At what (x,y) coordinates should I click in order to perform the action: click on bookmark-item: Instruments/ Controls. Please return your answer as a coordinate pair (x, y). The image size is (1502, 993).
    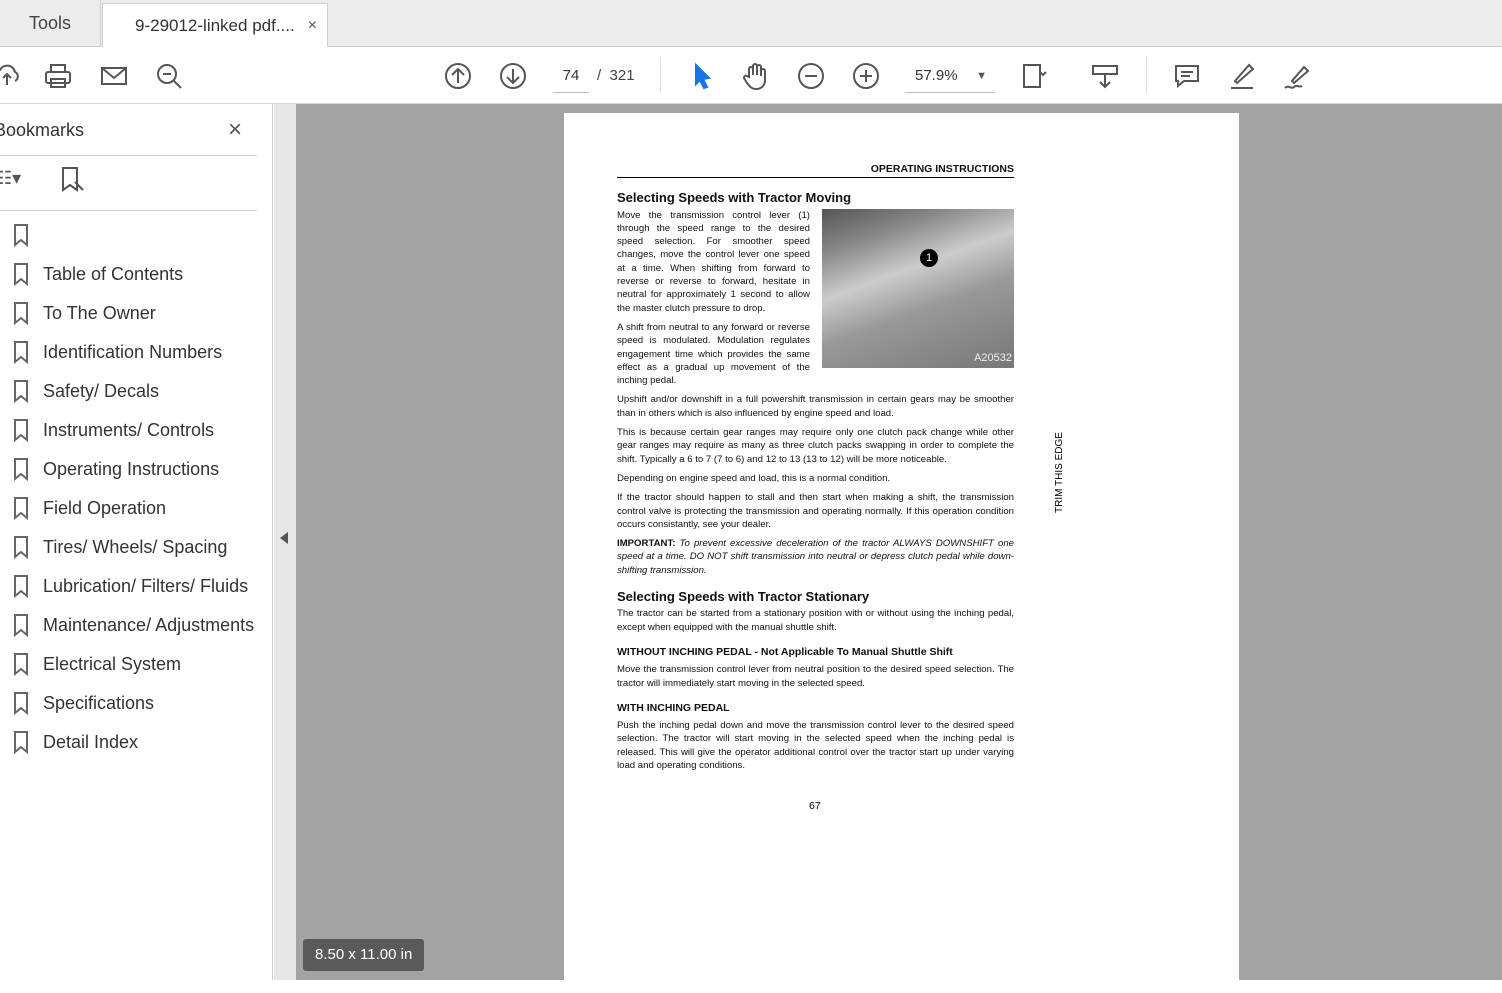
    Looking at the image, I should click on (113, 430).